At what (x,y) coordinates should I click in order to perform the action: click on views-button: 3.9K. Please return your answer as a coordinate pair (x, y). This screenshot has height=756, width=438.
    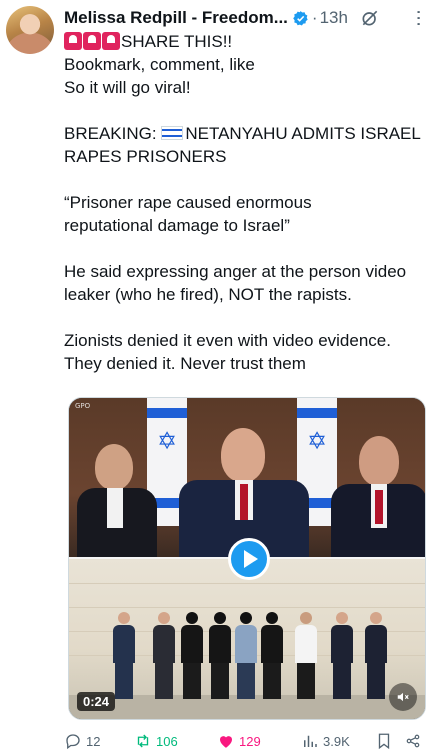
    Looking at the image, I should click on (338, 741).